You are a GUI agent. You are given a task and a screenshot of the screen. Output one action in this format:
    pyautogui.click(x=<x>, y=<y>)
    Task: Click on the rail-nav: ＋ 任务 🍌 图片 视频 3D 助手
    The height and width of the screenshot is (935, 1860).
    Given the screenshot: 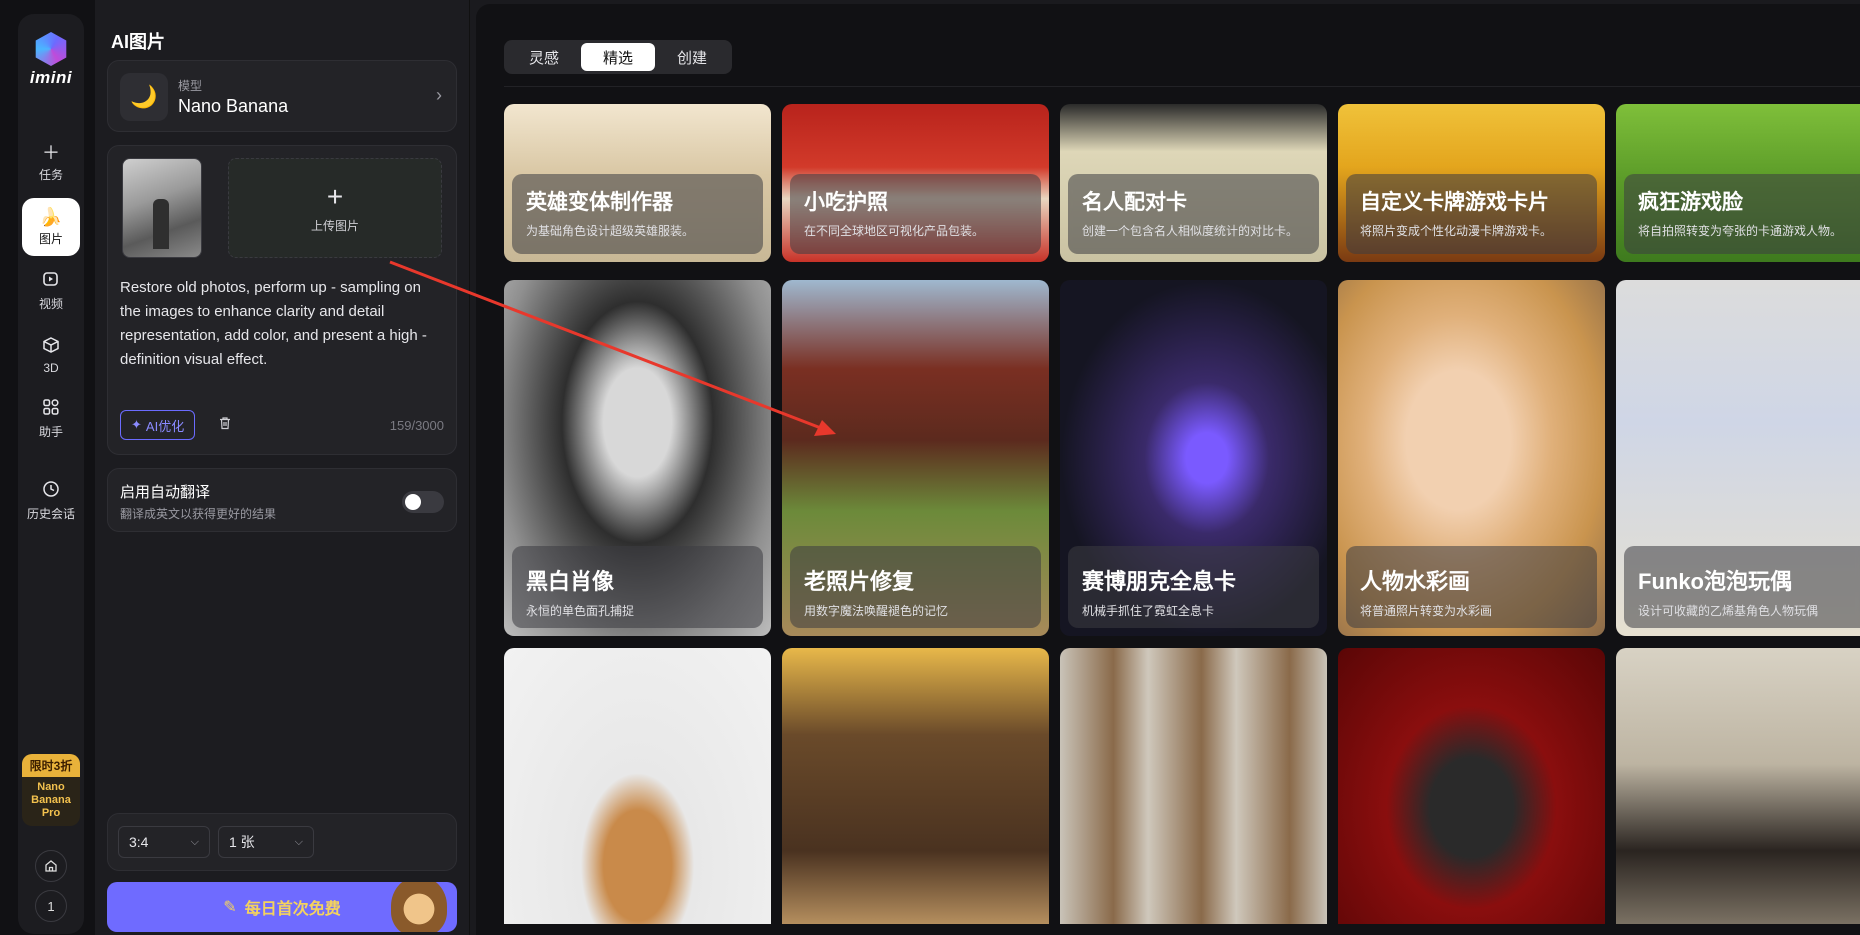 What is the action you would take?
    pyautogui.click(x=51, y=294)
    